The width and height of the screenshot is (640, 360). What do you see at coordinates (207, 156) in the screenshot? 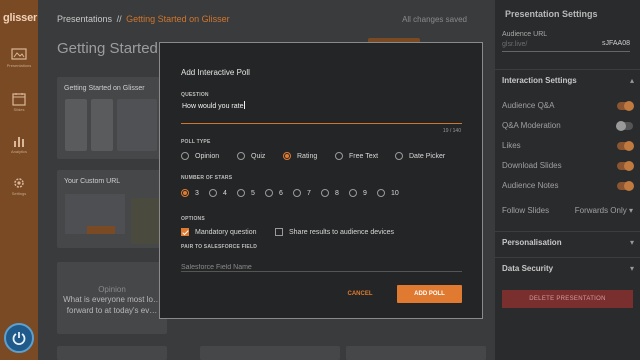
I see `radio-label: Opinion` at bounding box center [207, 156].